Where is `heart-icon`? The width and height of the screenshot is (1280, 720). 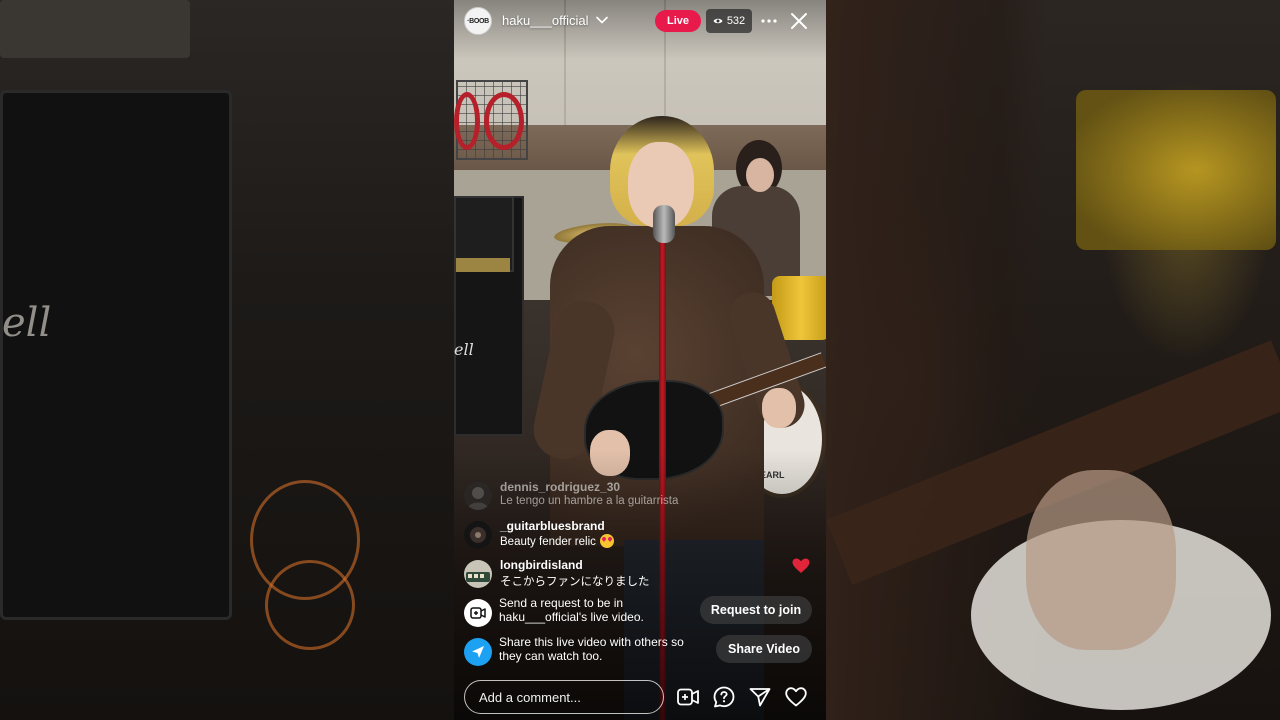 heart-icon is located at coordinates (796, 697).